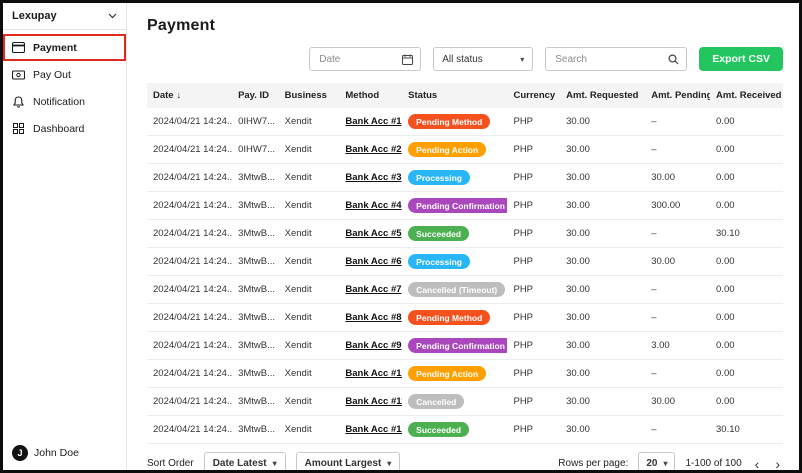 This screenshot has width=802, height=473. What do you see at coordinates (357, 59) in the screenshot?
I see `date-input` at bounding box center [357, 59].